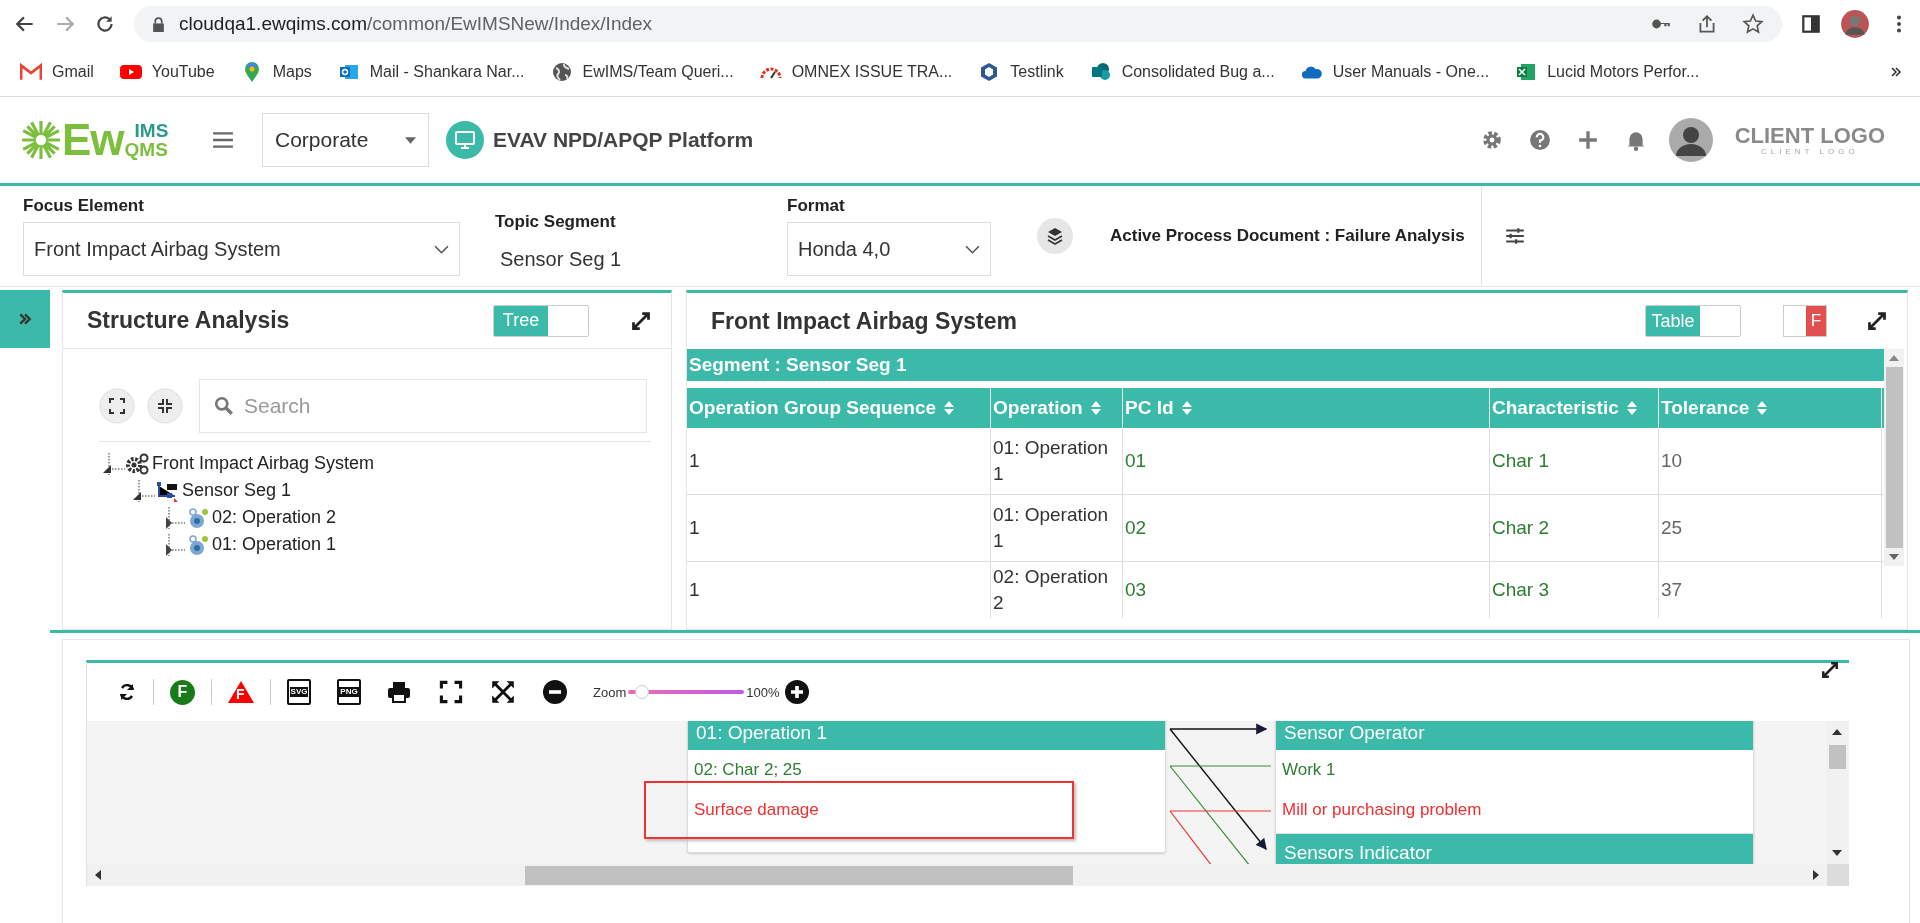 The image size is (1920, 923). I want to click on star-icon, so click(1753, 24).